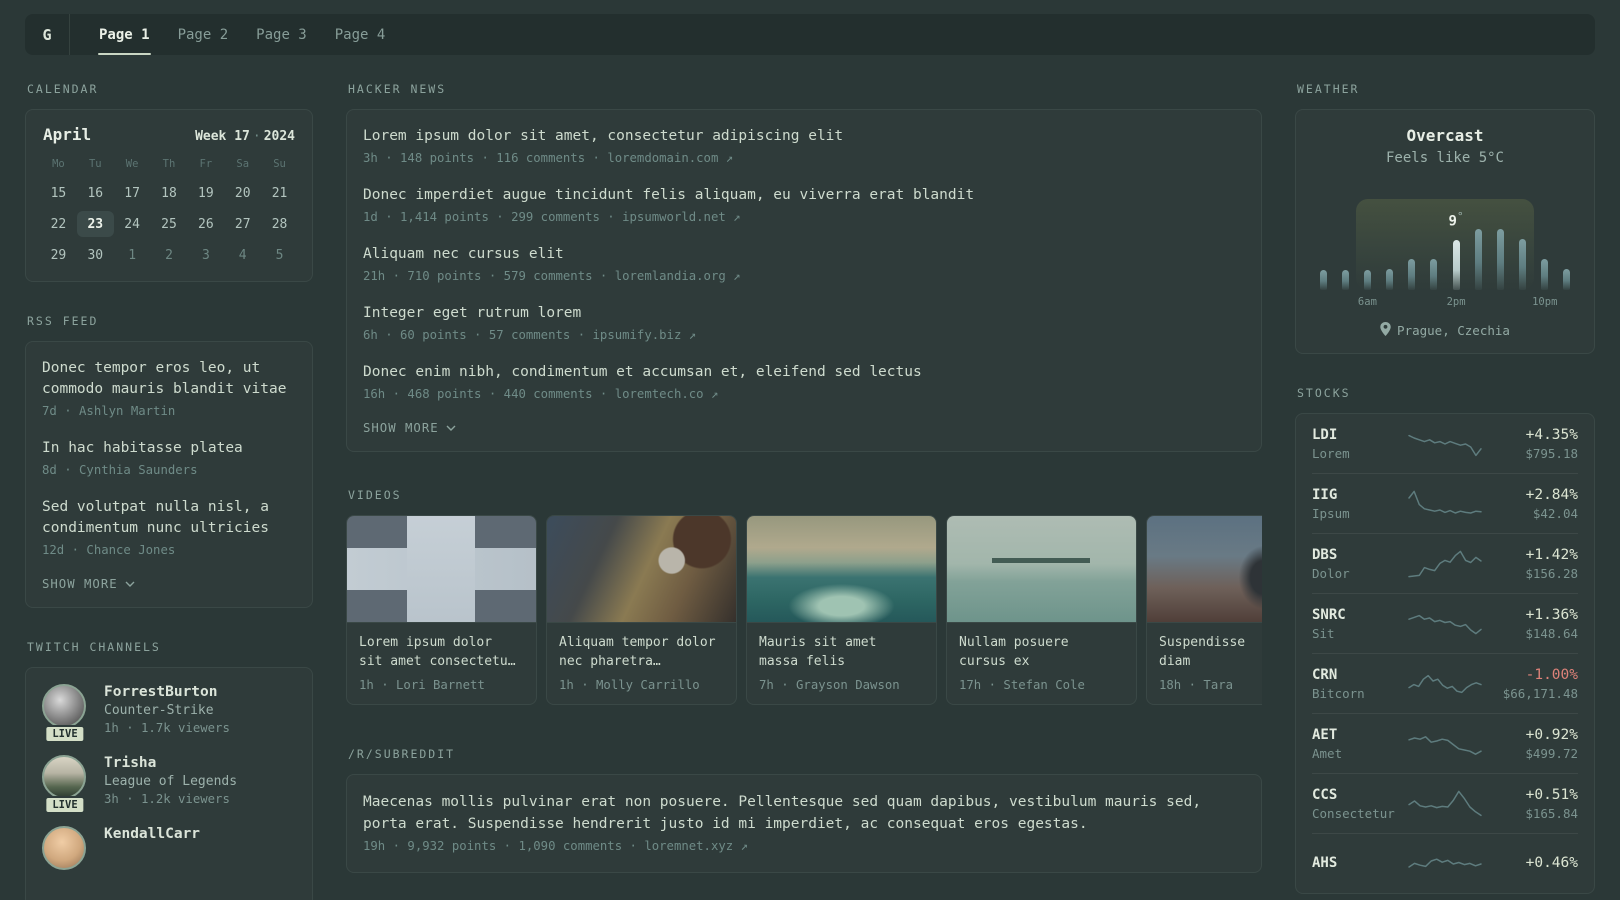  What do you see at coordinates (279, 193) in the screenshot?
I see `calendar-day: 21` at bounding box center [279, 193].